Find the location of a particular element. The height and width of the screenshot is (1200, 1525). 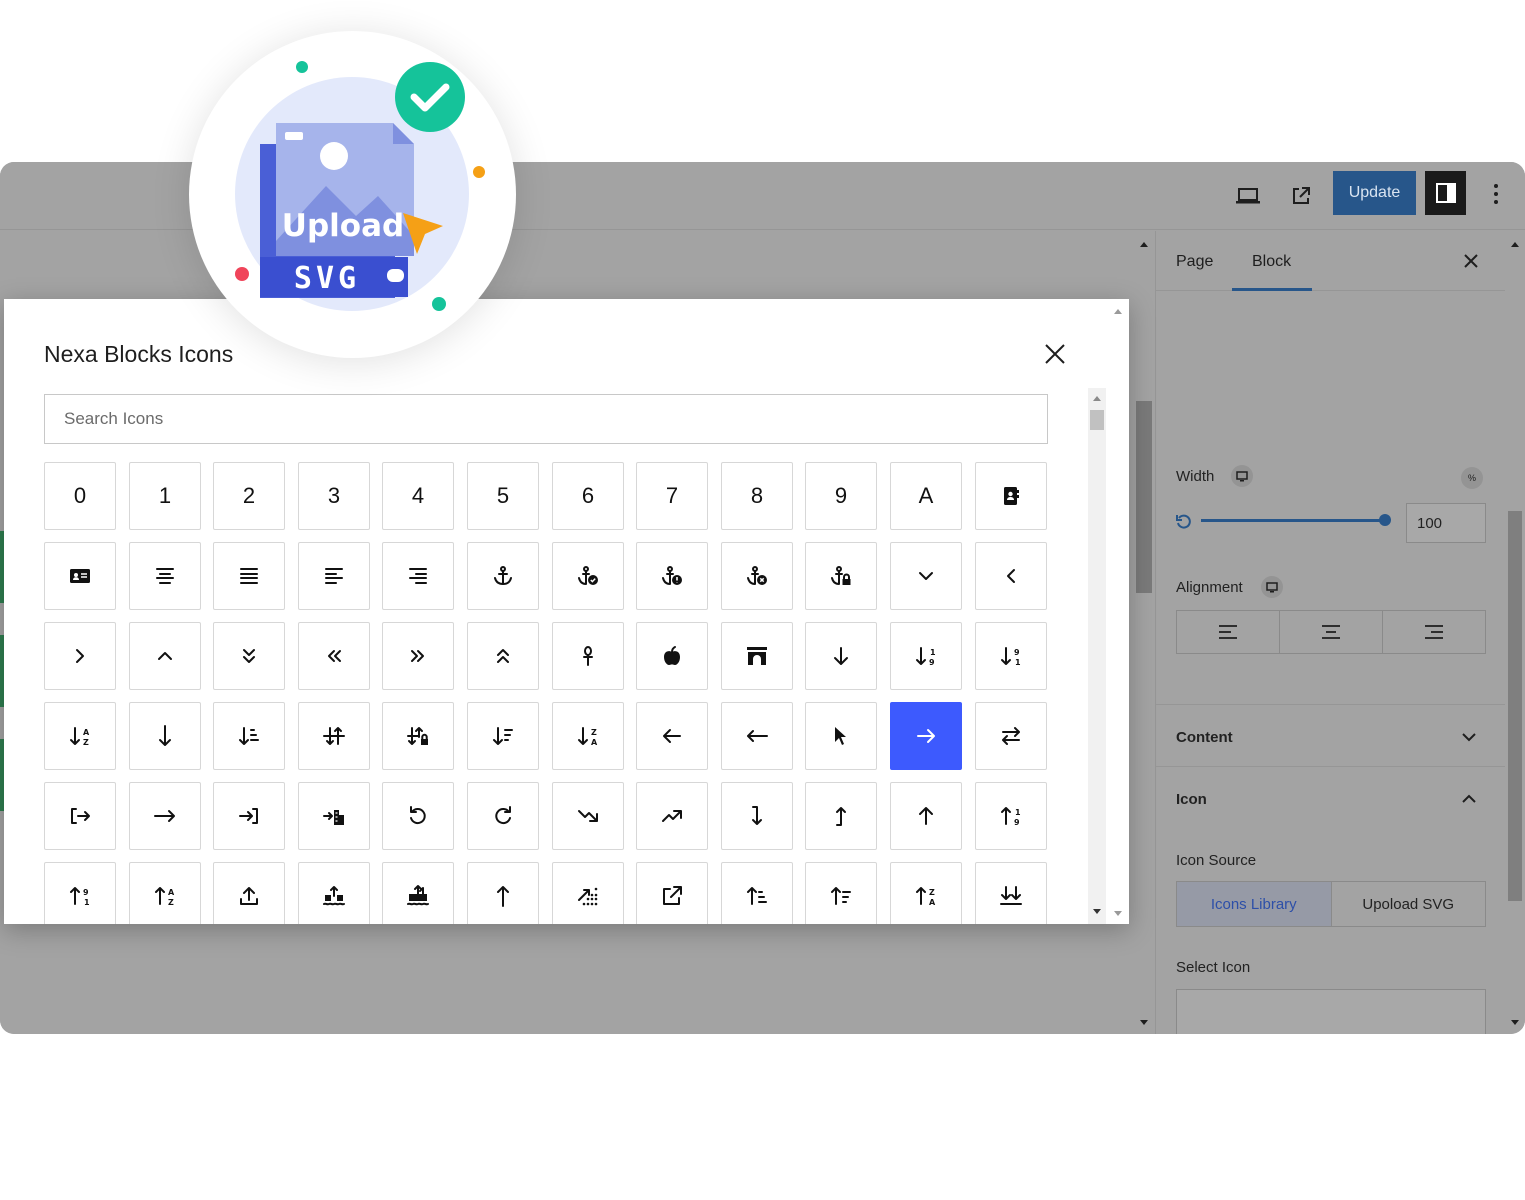

icon-option: 3 is located at coordinates (334, 496).